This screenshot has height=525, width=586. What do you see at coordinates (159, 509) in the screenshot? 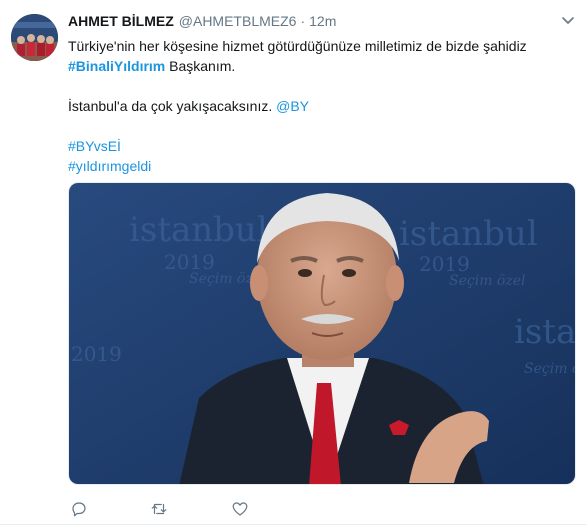
I see `retweet-icon` at bounding box center [159, 509].